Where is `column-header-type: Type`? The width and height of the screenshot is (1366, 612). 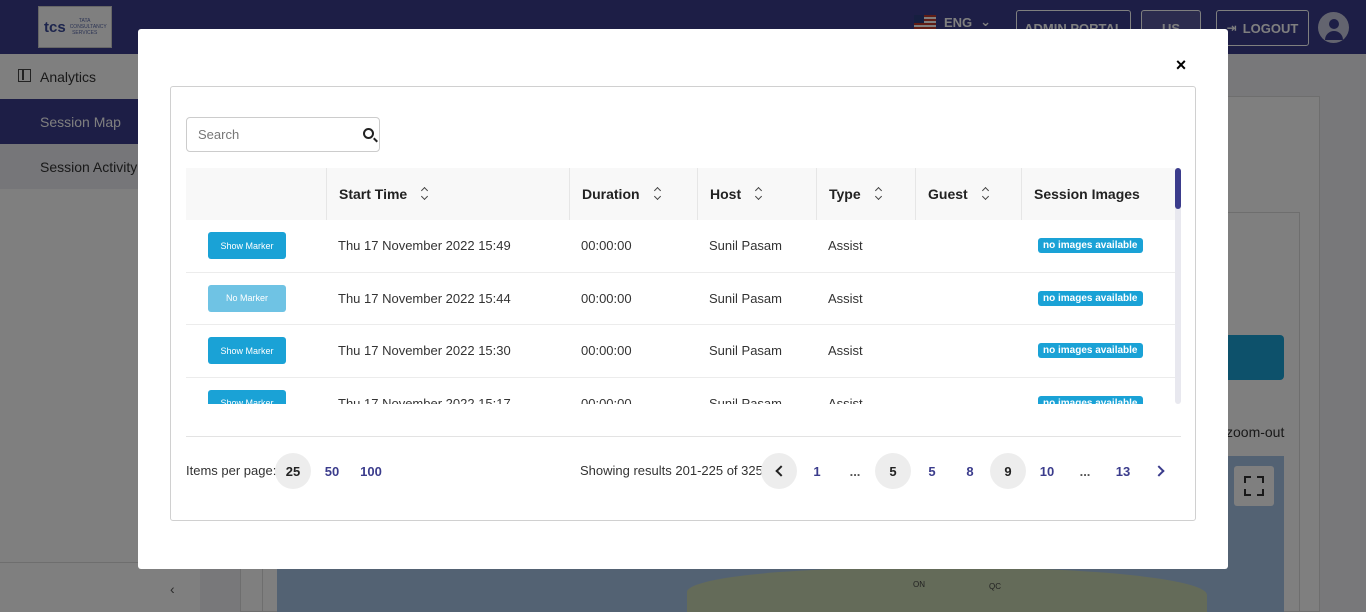
column-header-type: Type is located at coordinates (865, 194).